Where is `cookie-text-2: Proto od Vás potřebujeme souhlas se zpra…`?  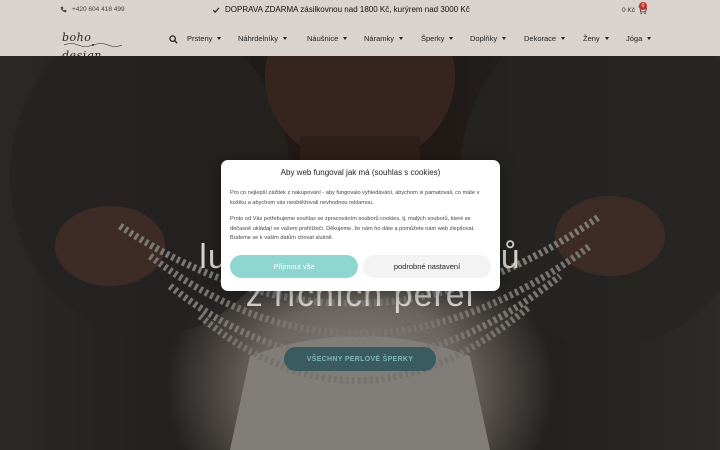
cookie-text-2: Proto od Vás potřebujeme souhlas se zpra… is located at coordinates (352, 228).